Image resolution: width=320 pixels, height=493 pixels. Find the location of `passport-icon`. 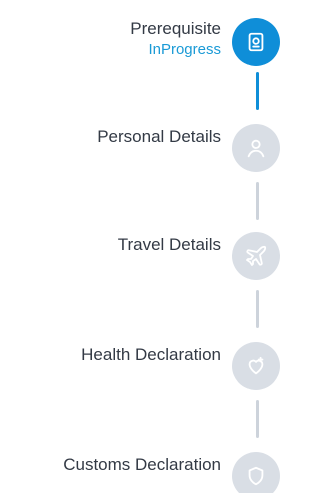

passport-icon is located at coordinates (256, 42).